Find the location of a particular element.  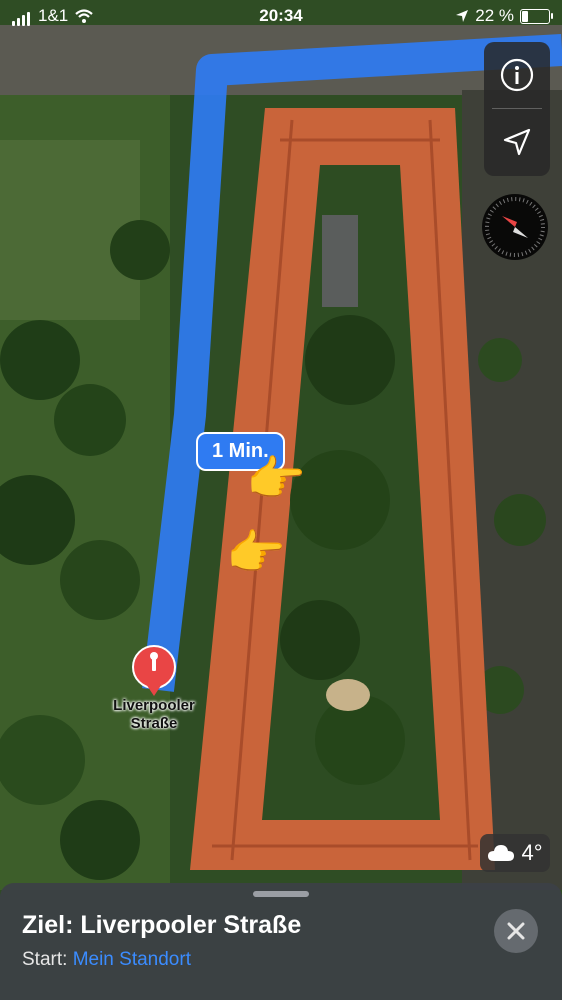

start-row: Start: Mein Standort is located at coordinates (106, 960).